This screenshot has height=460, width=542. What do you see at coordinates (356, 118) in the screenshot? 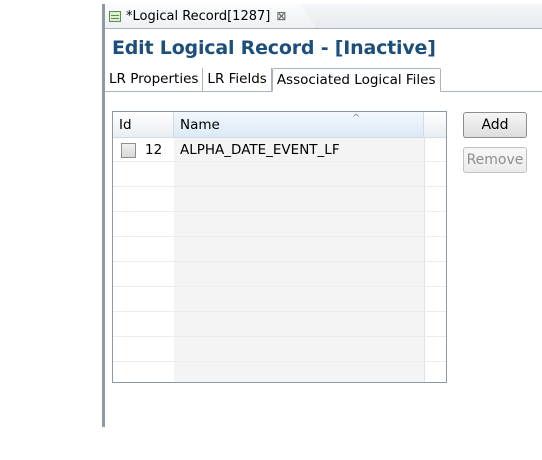
I see `sort-asc-icon: ^` at bounding box center [356, 118].